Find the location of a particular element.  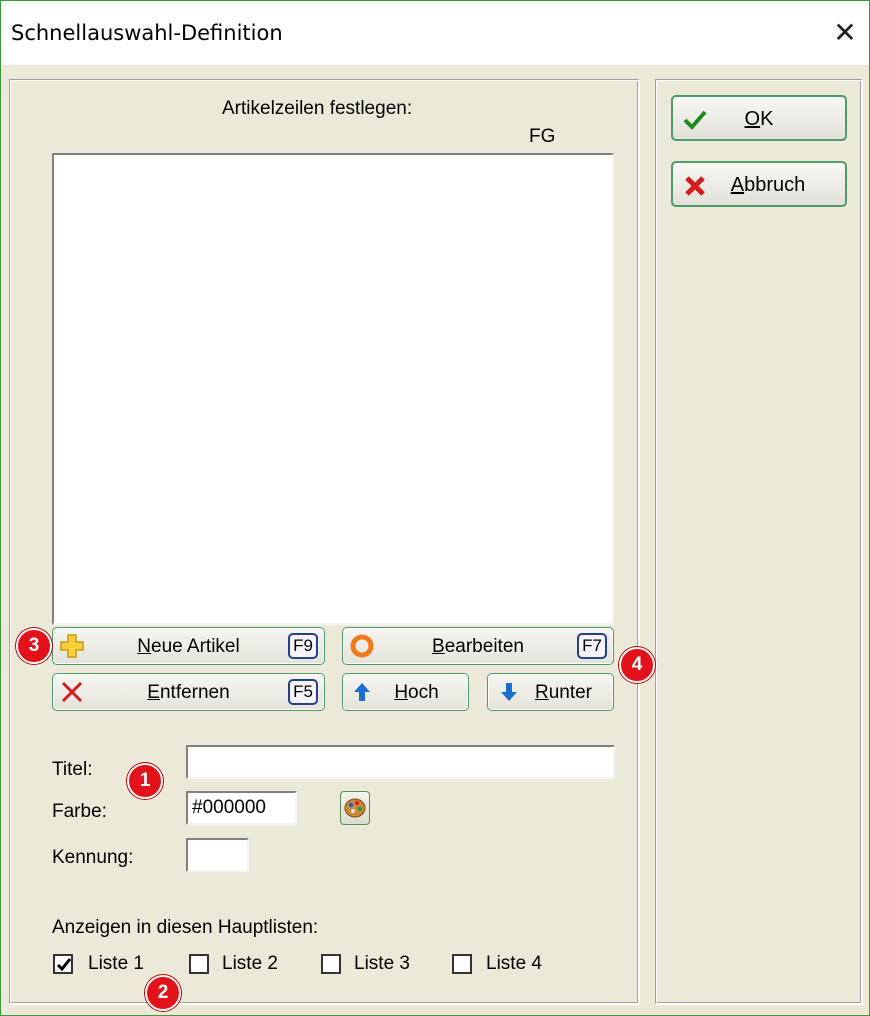

color-picker-button is located at coordinates (355, 808).